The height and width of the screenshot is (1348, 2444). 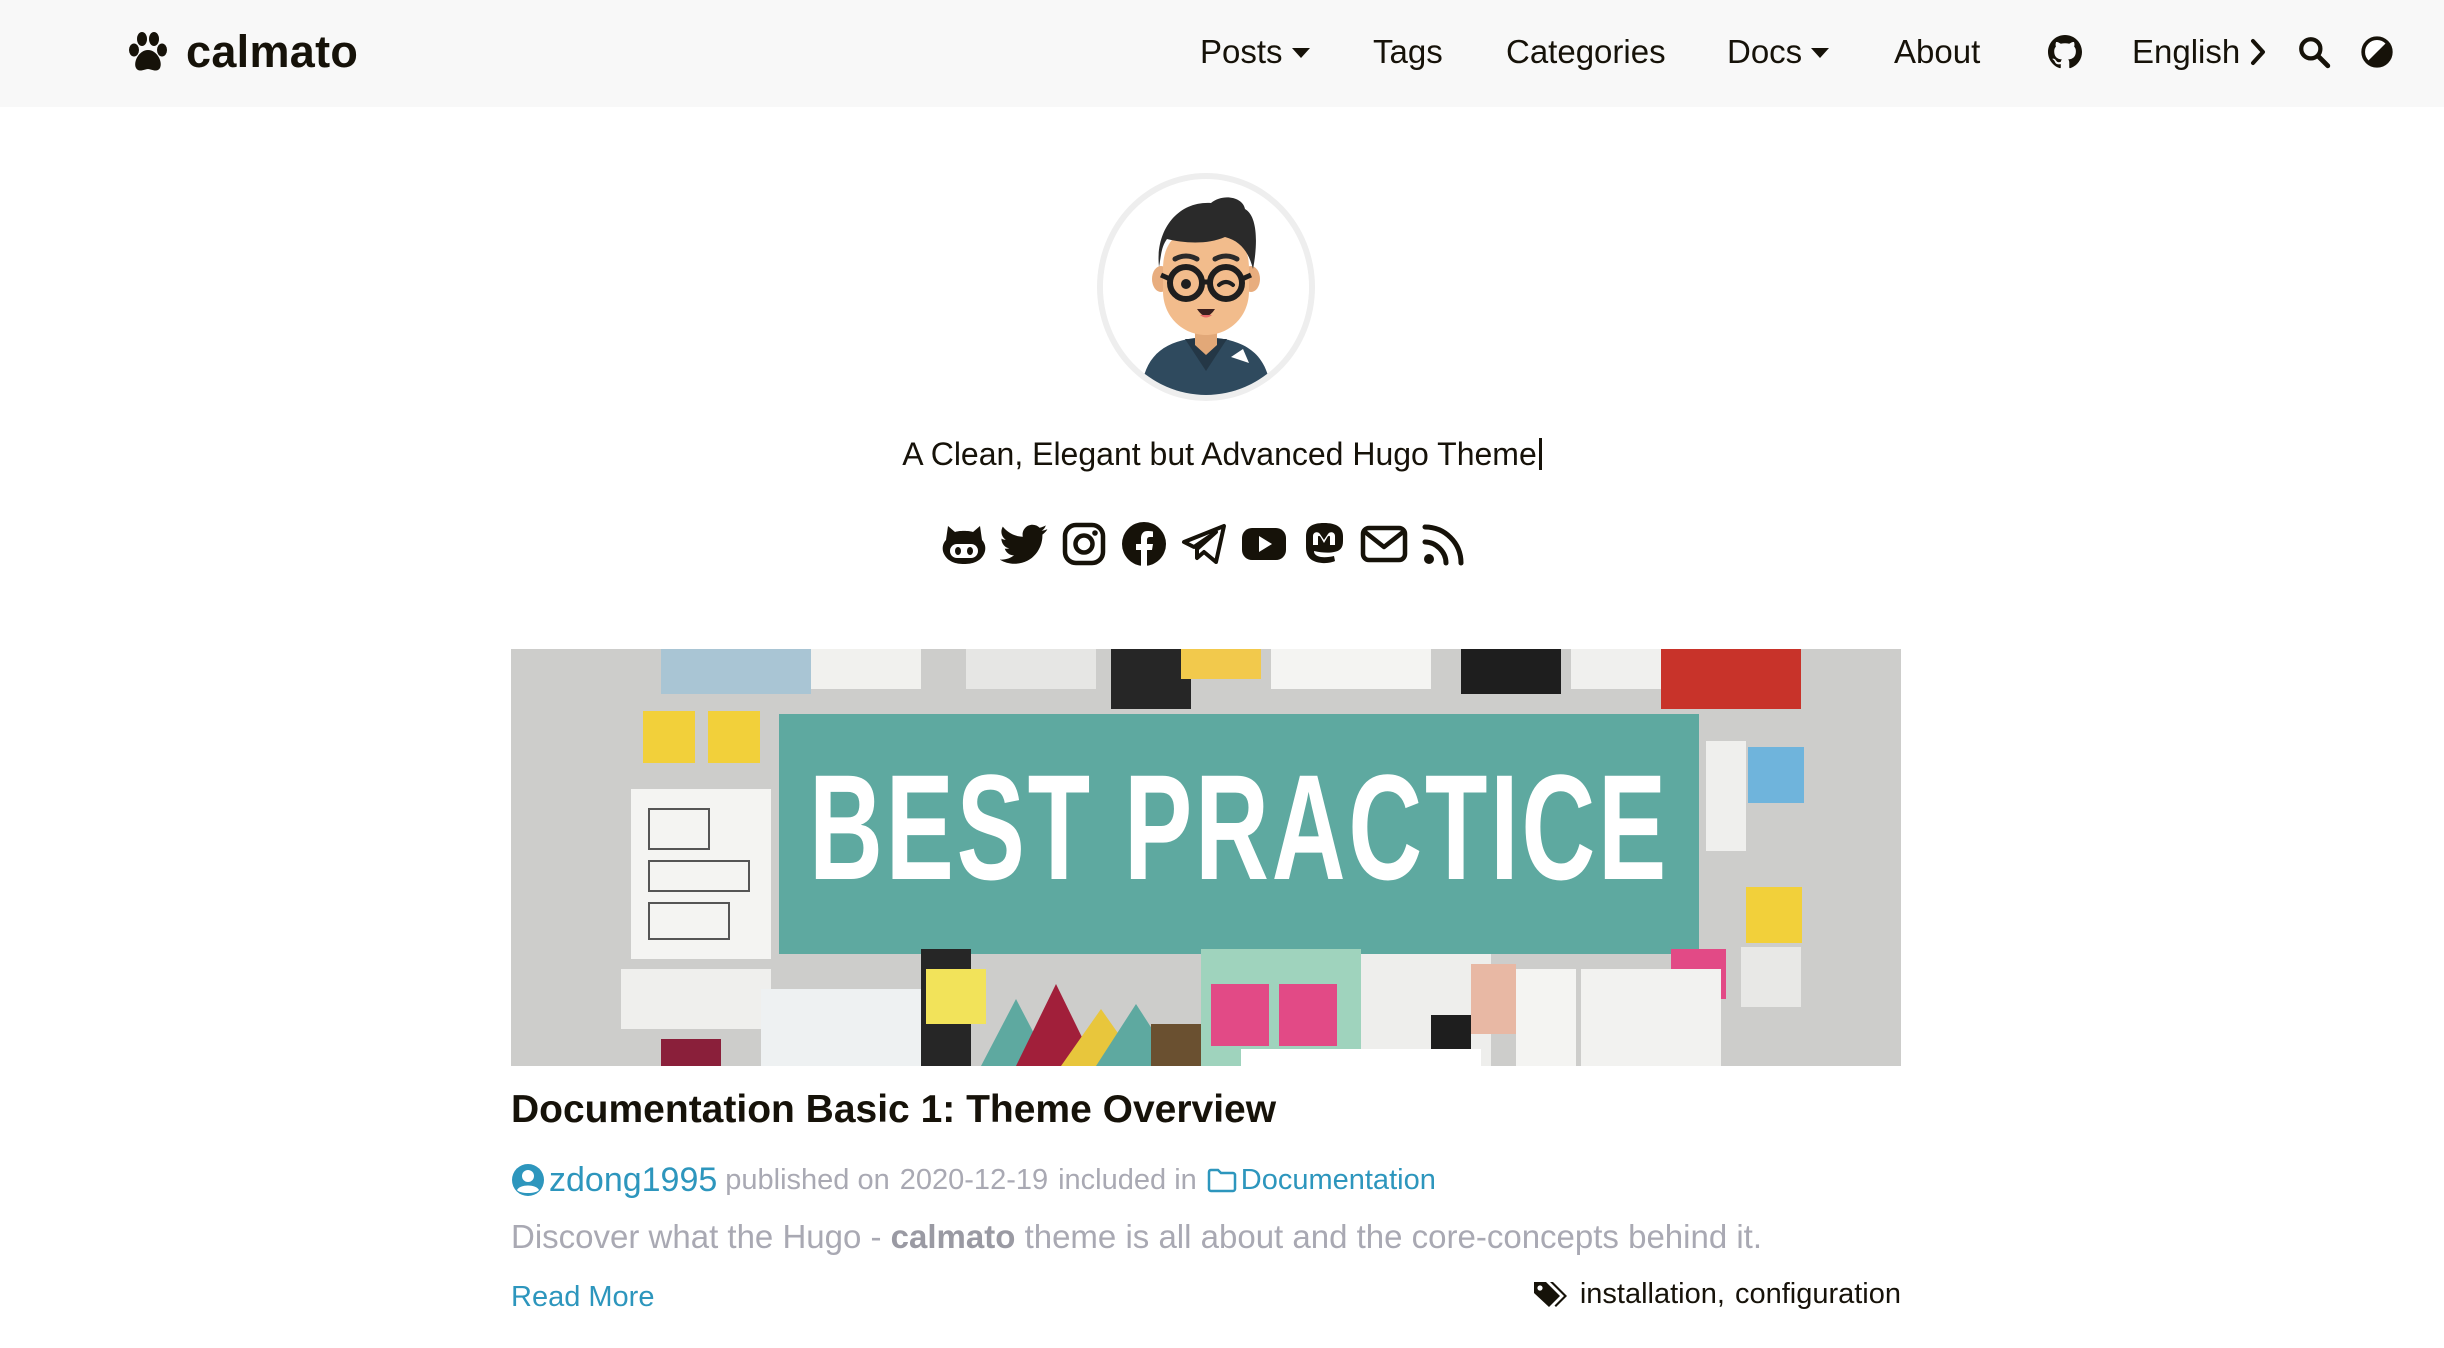 What do you see at coordinates (582, 1297) in the screenshot?
I see `read-more-link: Read More` at bounding box center [582, 1297].